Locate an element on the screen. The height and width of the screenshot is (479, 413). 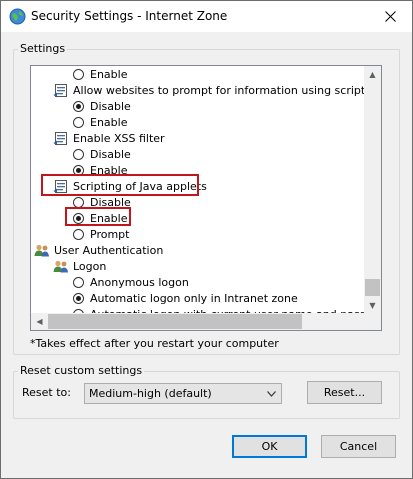
tree-setting: Enable XSS filter is located at coordinates (109, 138).